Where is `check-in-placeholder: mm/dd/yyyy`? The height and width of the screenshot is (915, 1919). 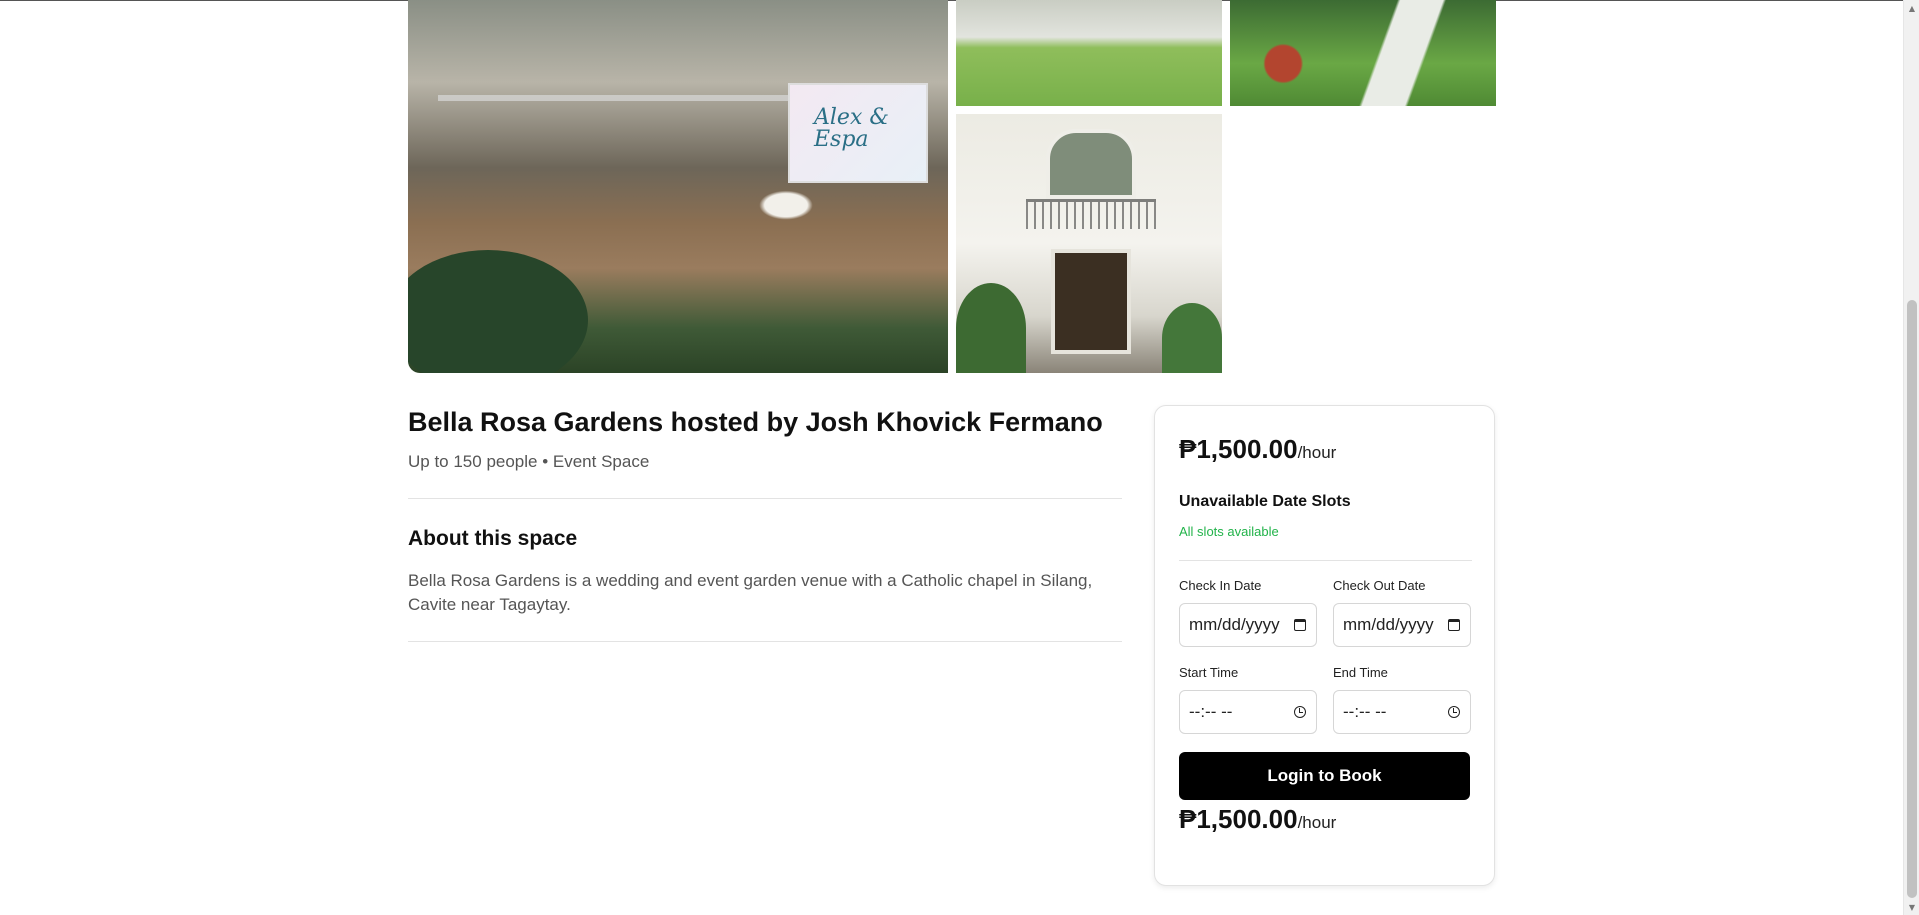 check-in-placeholder: mm/dd/yyyy is located at coordinates (1234, 624).